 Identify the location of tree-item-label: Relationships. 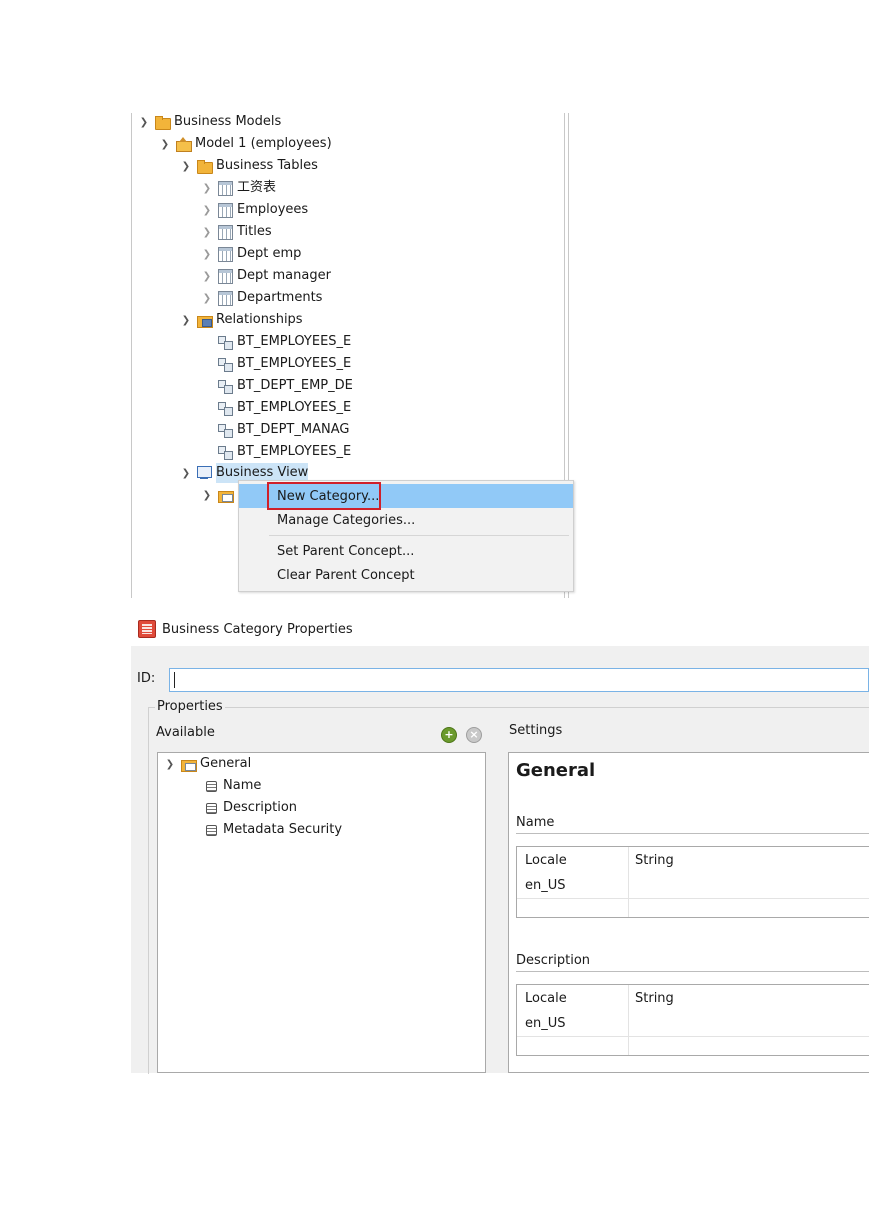
(259, 319).